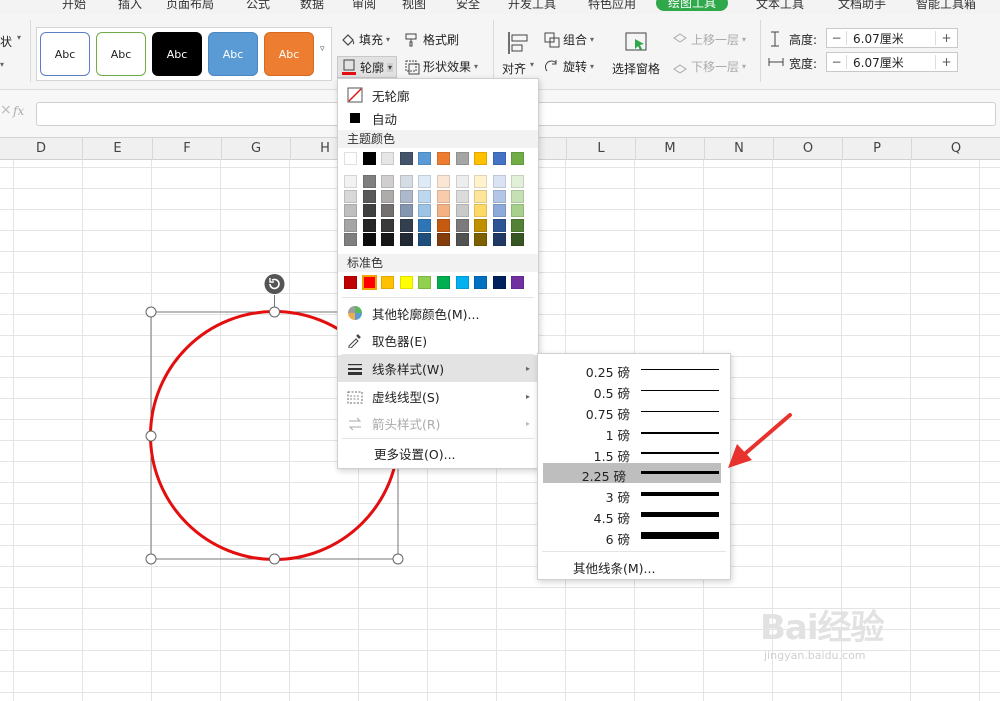 This screenshot has width=1000, height=701. What do you see at coordinates (151, 436) in the screenshot?
I see `resize-handle-w` at bounding box center [151, 436].